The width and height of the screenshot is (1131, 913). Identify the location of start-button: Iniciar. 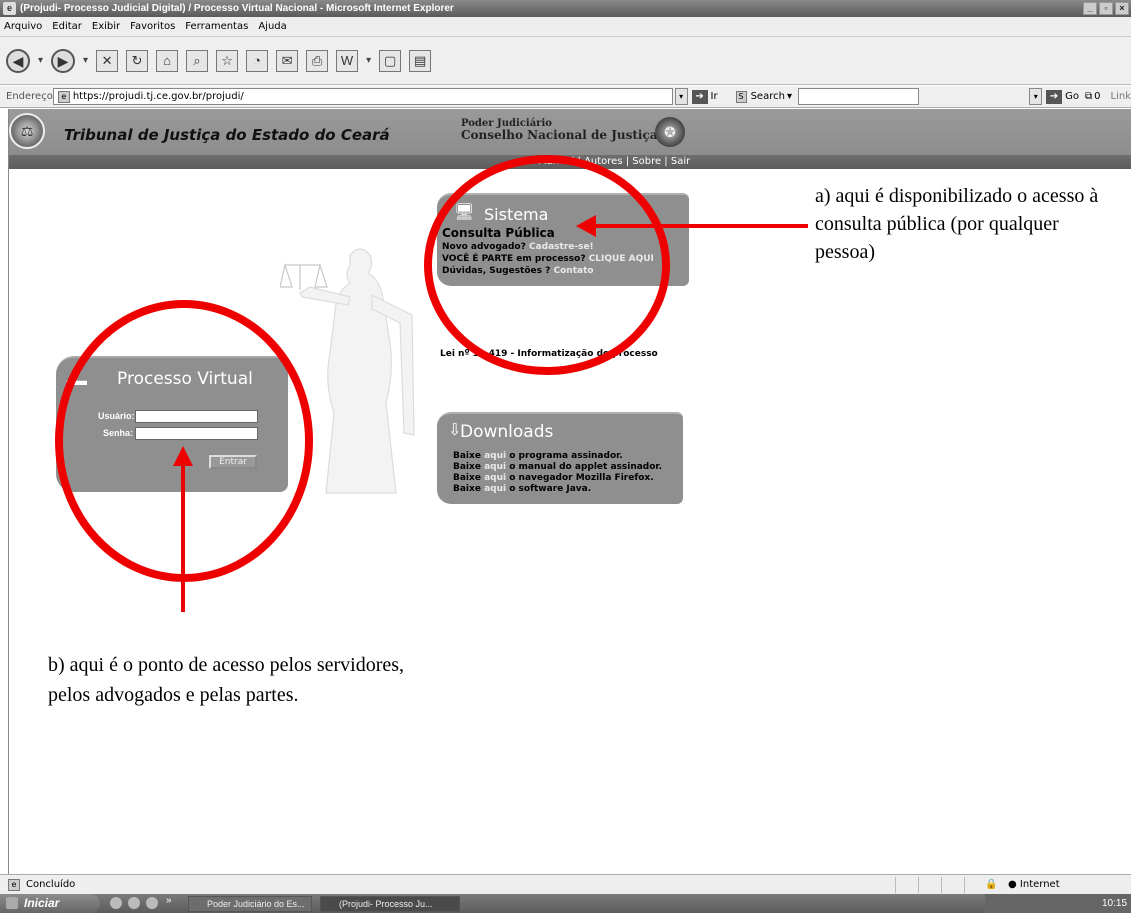
(50, 903).